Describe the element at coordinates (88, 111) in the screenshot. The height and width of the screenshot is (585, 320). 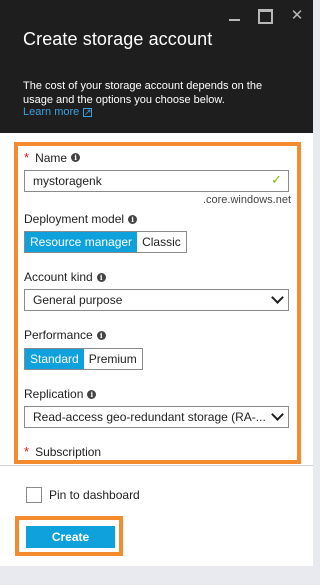
I see `external-link-icon: ↗` at that location.